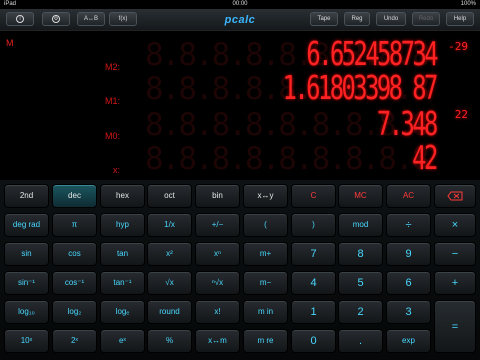 The image size is (480, 360). Describe the element at coordinates (290, 159) in the screenshot. I see `ghost-digits: 8.8.8.8.8.8.8.8.8.8.8.8.8` at that location.